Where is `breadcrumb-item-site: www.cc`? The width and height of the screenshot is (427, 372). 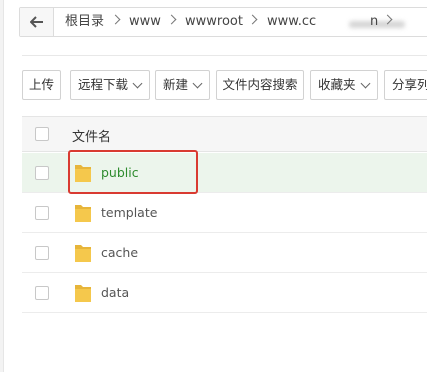 breadcrumb-item-site: www.cc is located at coordinates (291, 22).